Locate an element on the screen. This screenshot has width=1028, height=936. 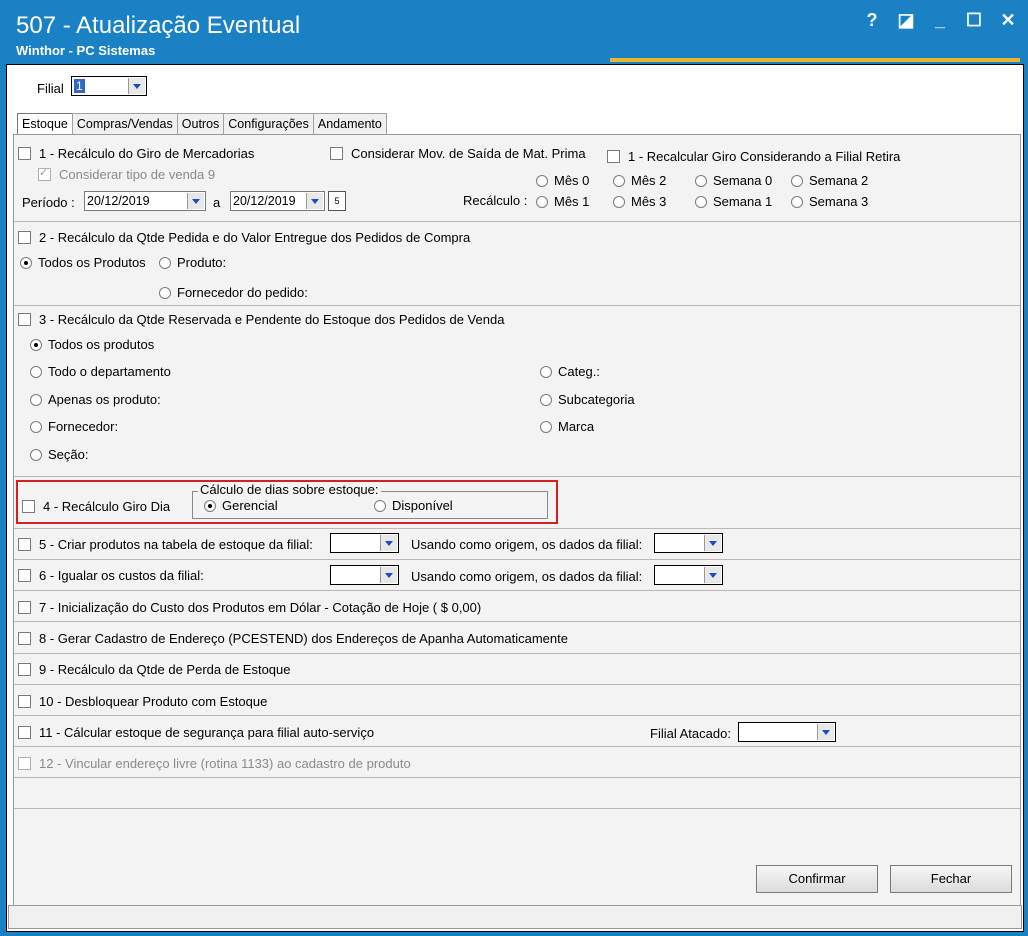
confirmar-button: Confirmar is located at coordinates (817, 879).